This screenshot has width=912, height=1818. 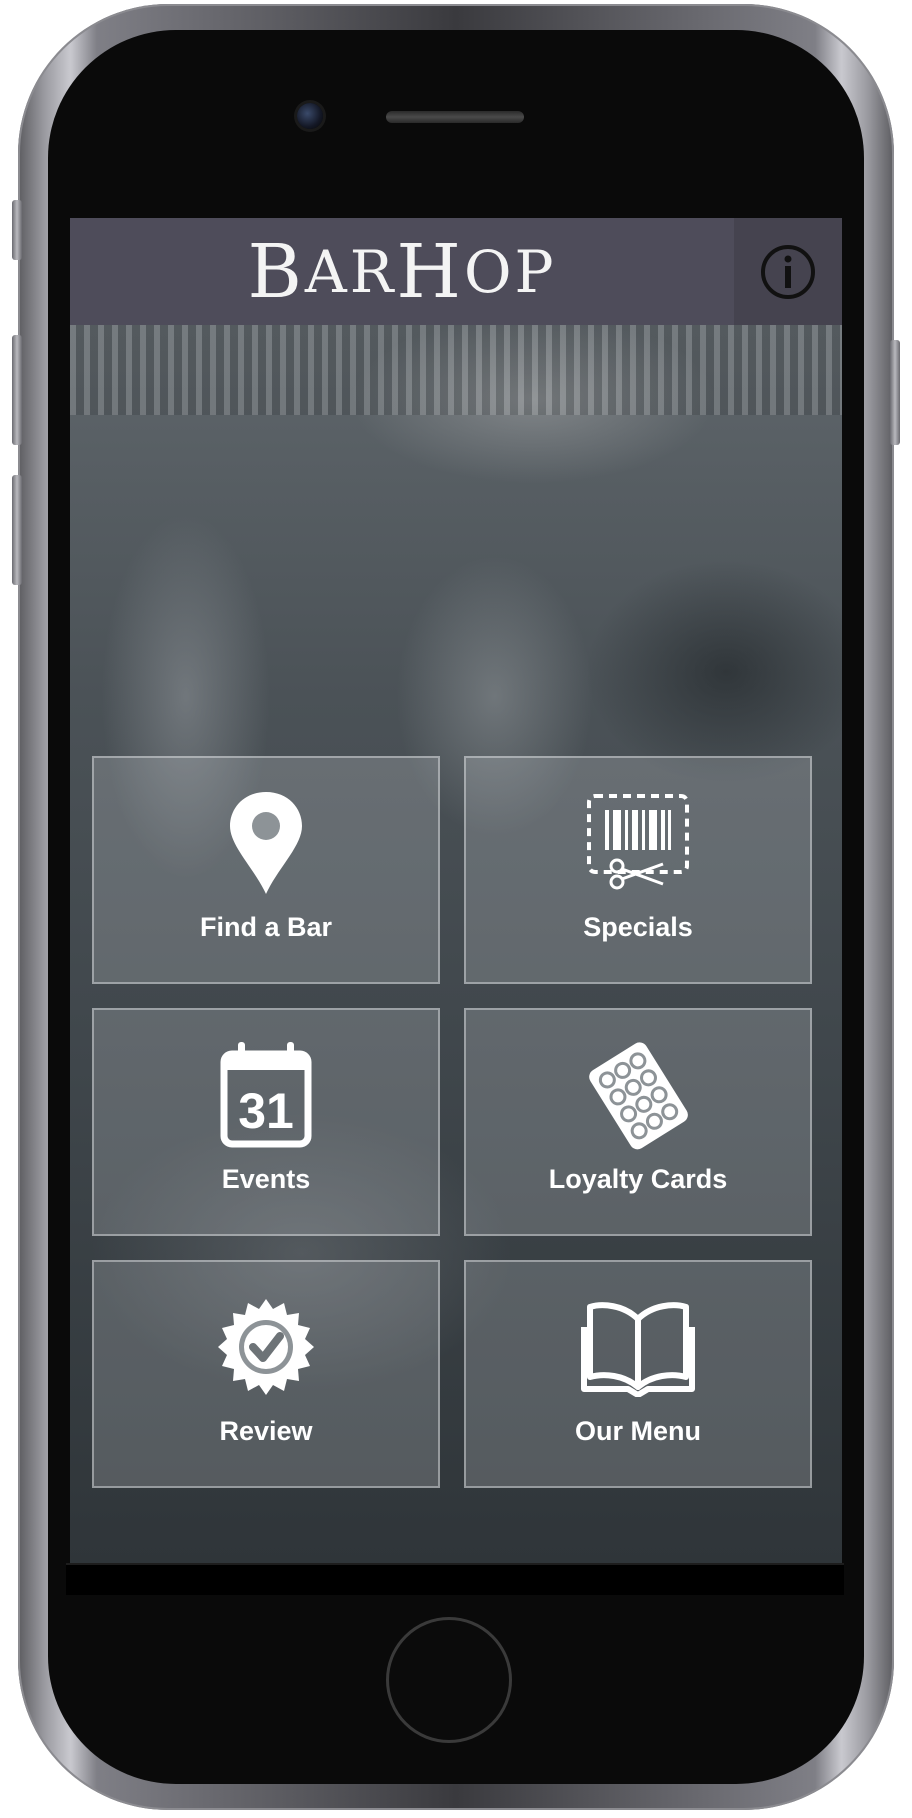 I want to click on logo-letter-b: B, so click(x=276, y=271).